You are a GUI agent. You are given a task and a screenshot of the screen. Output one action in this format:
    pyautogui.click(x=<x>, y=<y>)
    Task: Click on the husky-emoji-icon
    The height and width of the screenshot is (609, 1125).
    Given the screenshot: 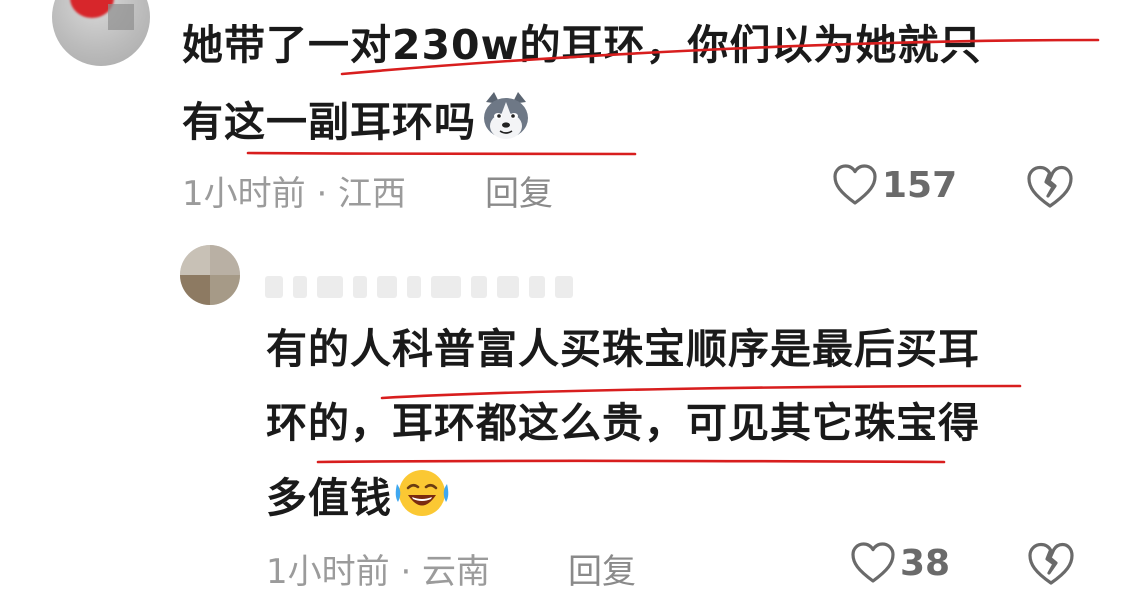 What is the action you would take?
    pyautogui.click(x=506, y=116)
    